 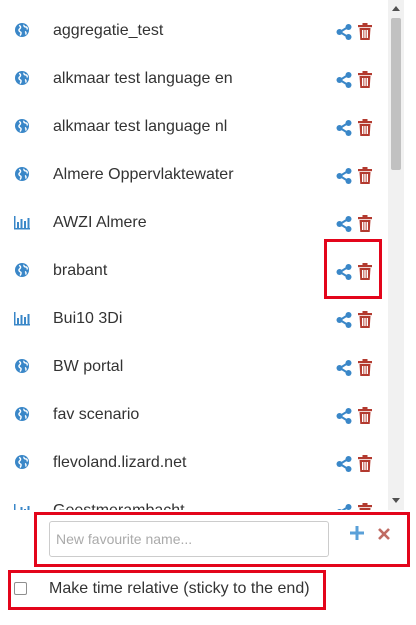 What do you see at coordinates (357, 533) in the screenshot?
I see `add-favourite-plus-icon` at bounding box center [357, 533].